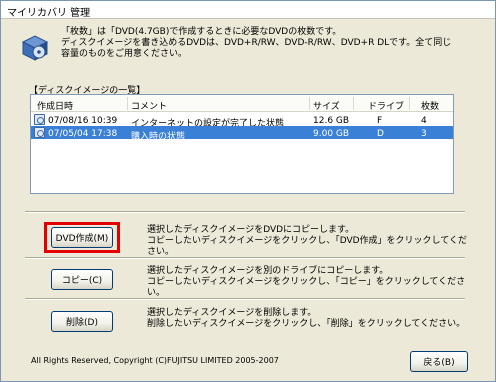 Image resolution: width=496 pixels, height=382 pixels. What do you see at coordinates (430, 105) in the screenshot?
I see `header-count: 枚数` at bounding box center [430, 105].